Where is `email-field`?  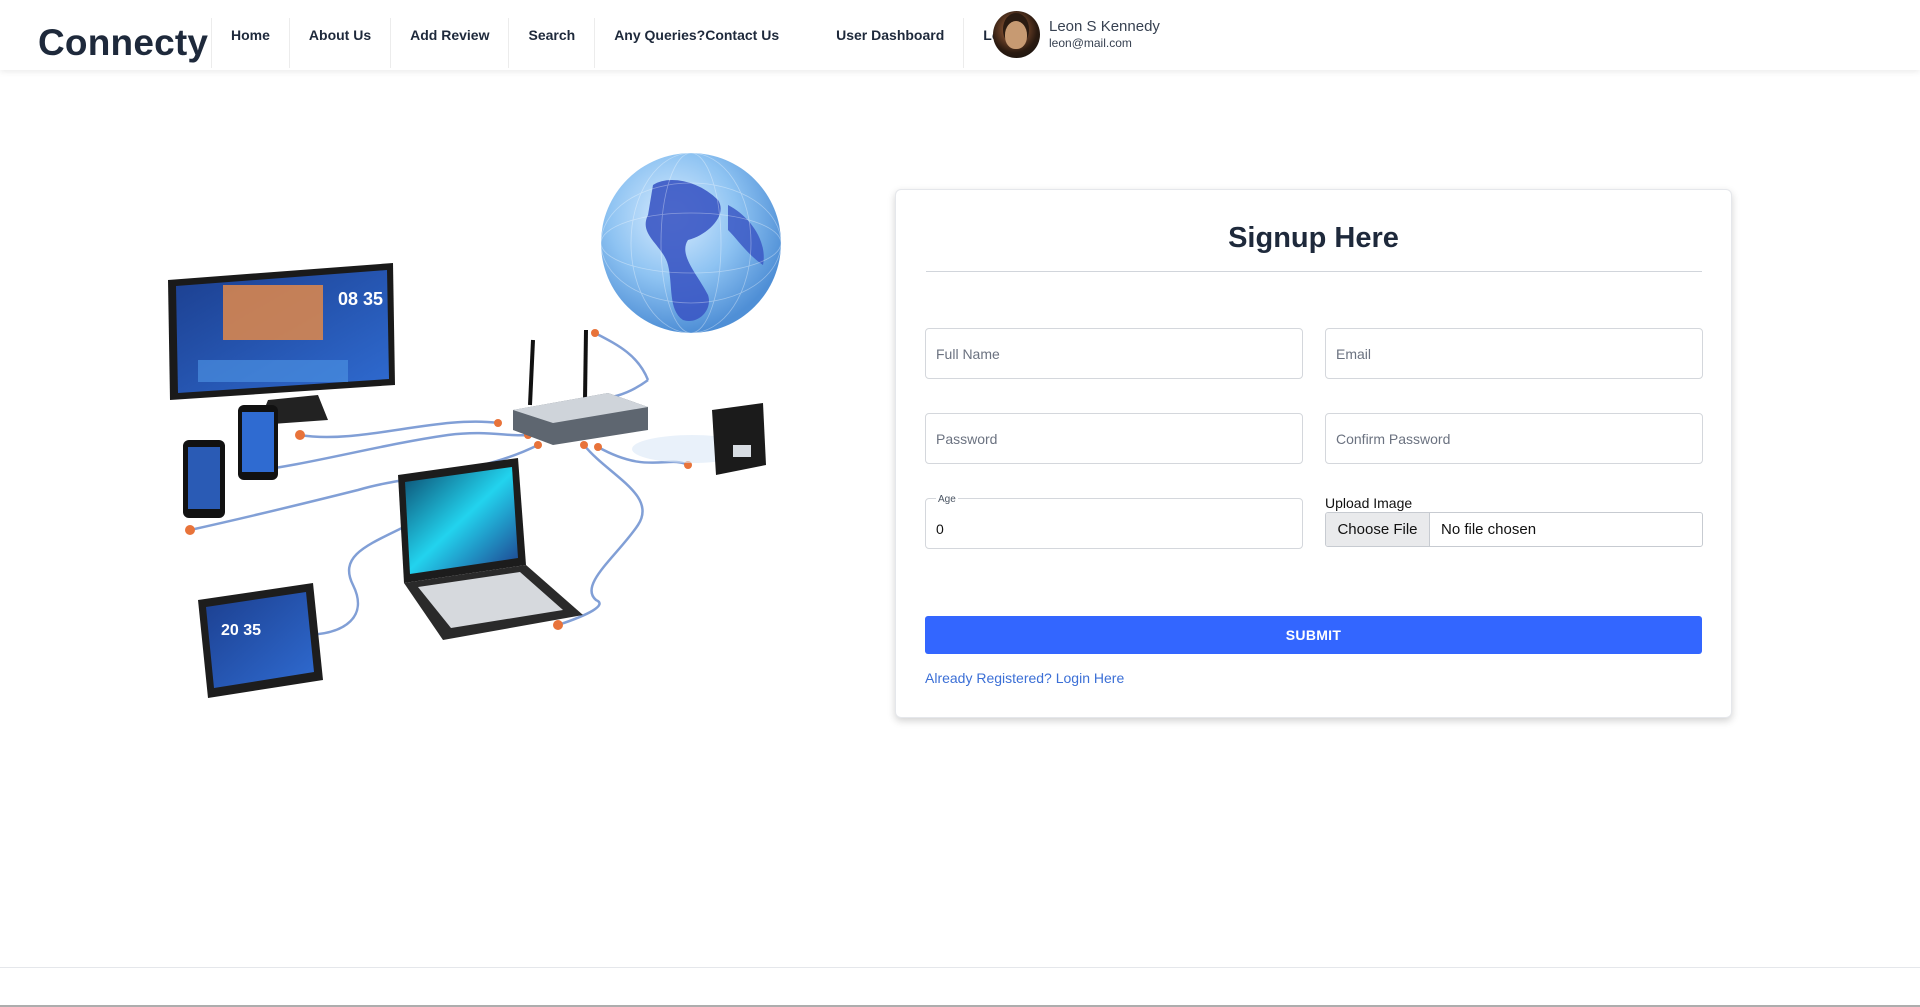
email-field is located at coordinates (1514, 353).